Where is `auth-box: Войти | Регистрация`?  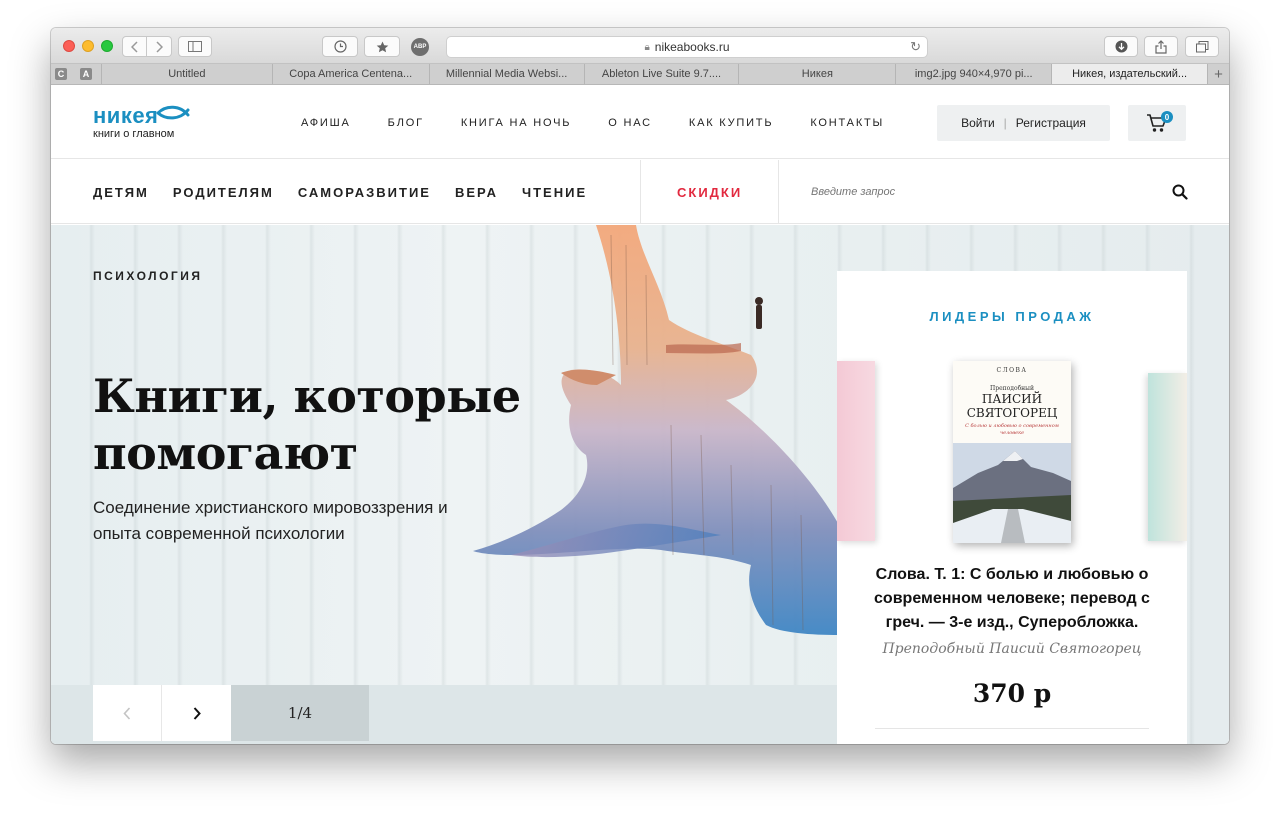
auth-box: Войти | Регистрация is located at coordinates (1023, 123).